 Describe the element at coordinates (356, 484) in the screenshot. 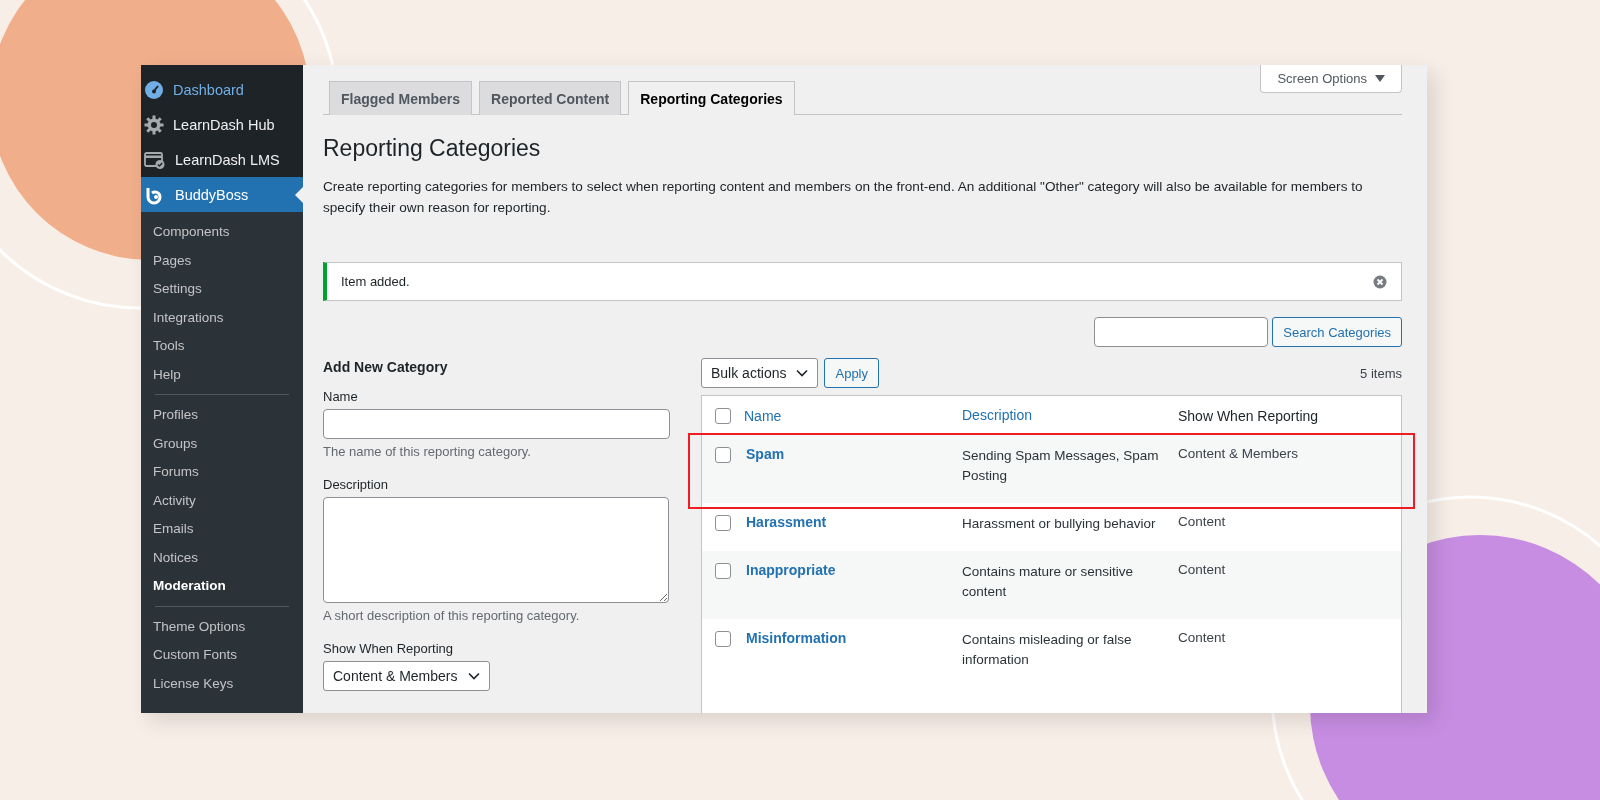

I see `field-label: Description` at that location.